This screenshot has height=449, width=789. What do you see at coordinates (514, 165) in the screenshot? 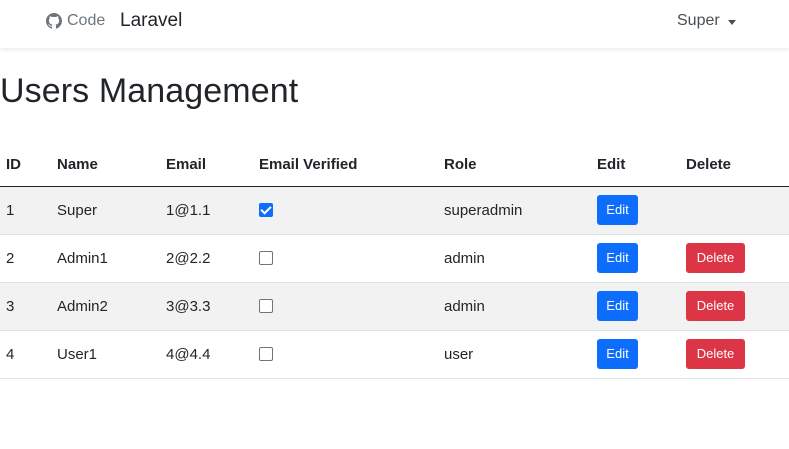
I see `header-role: Role` at bounding box center [514, 165].